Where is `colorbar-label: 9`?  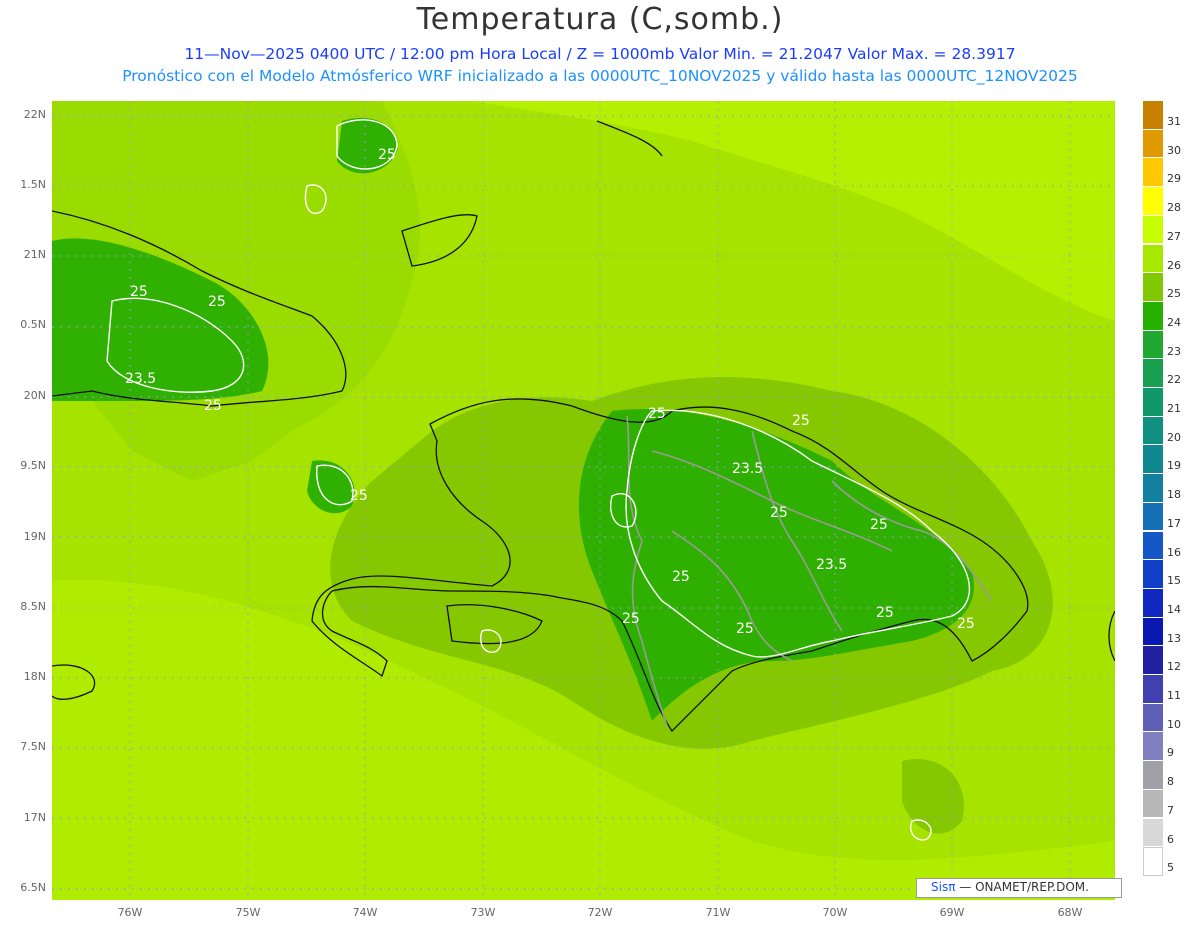
colorbar-label: 9 is located at coordinates (1170, 753).